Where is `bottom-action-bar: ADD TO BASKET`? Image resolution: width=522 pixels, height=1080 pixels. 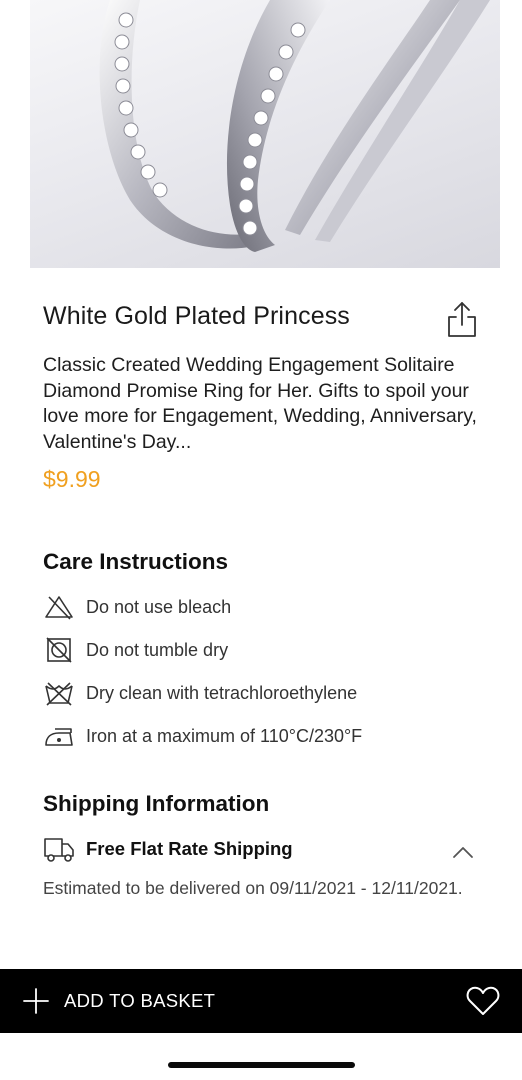 bottom-action-bar: ADD TO BASKET is located at coordinates (261, 1001).